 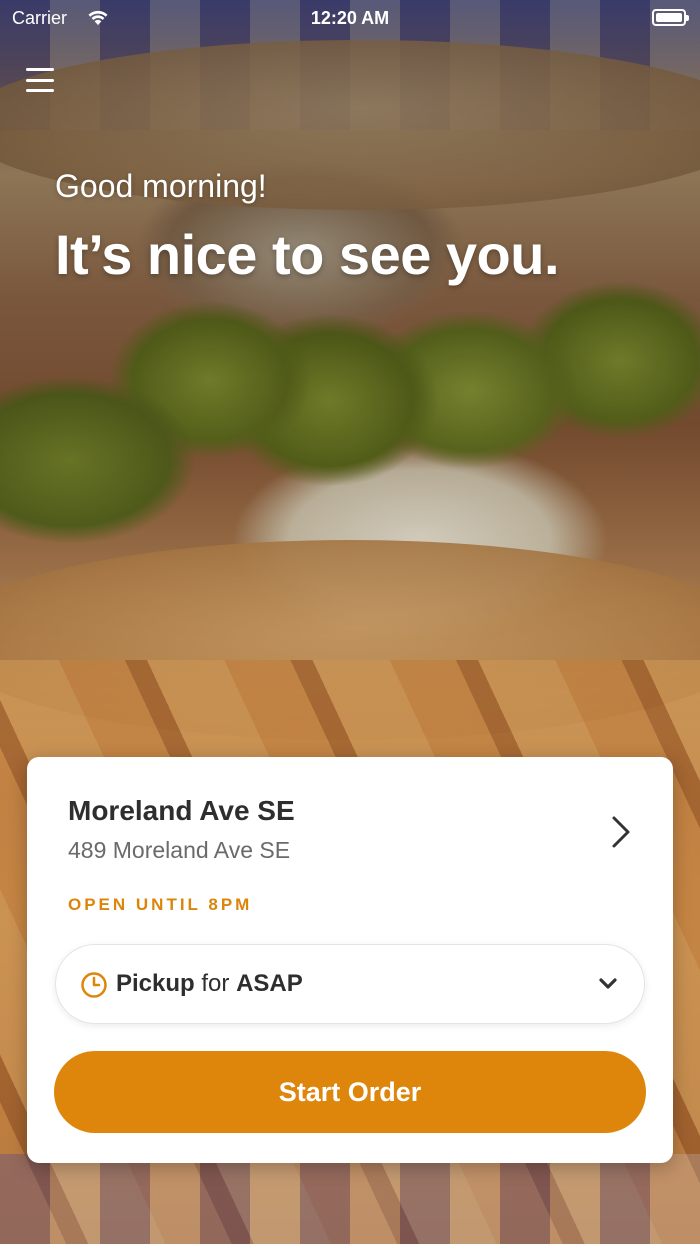 What do you see at coordinates (269, 983) in the screenshot?
I see `order-time: ASAP` at bounding box center [269, 983].